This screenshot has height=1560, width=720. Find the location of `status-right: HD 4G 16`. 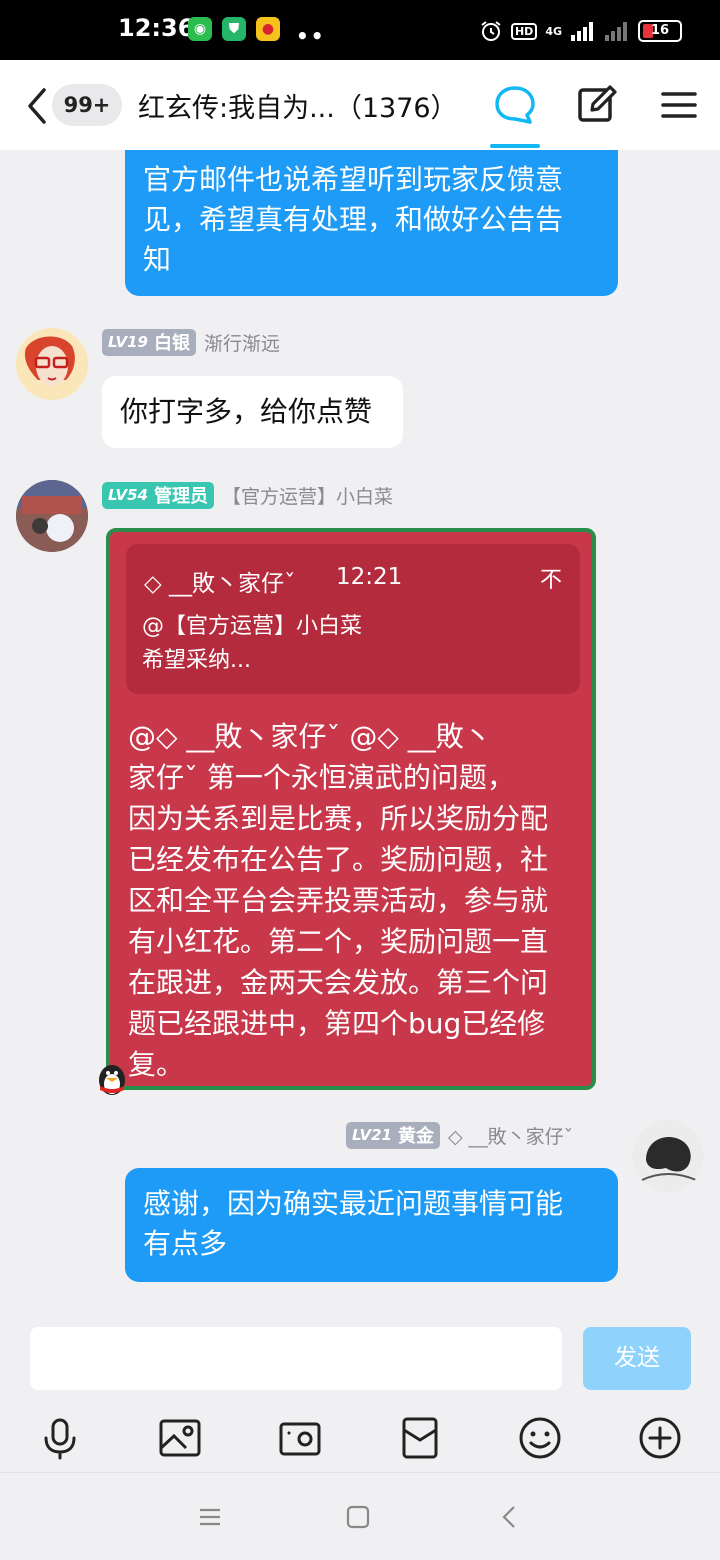

status-right: HD 4G 16 is located at coordinates (580, 31).